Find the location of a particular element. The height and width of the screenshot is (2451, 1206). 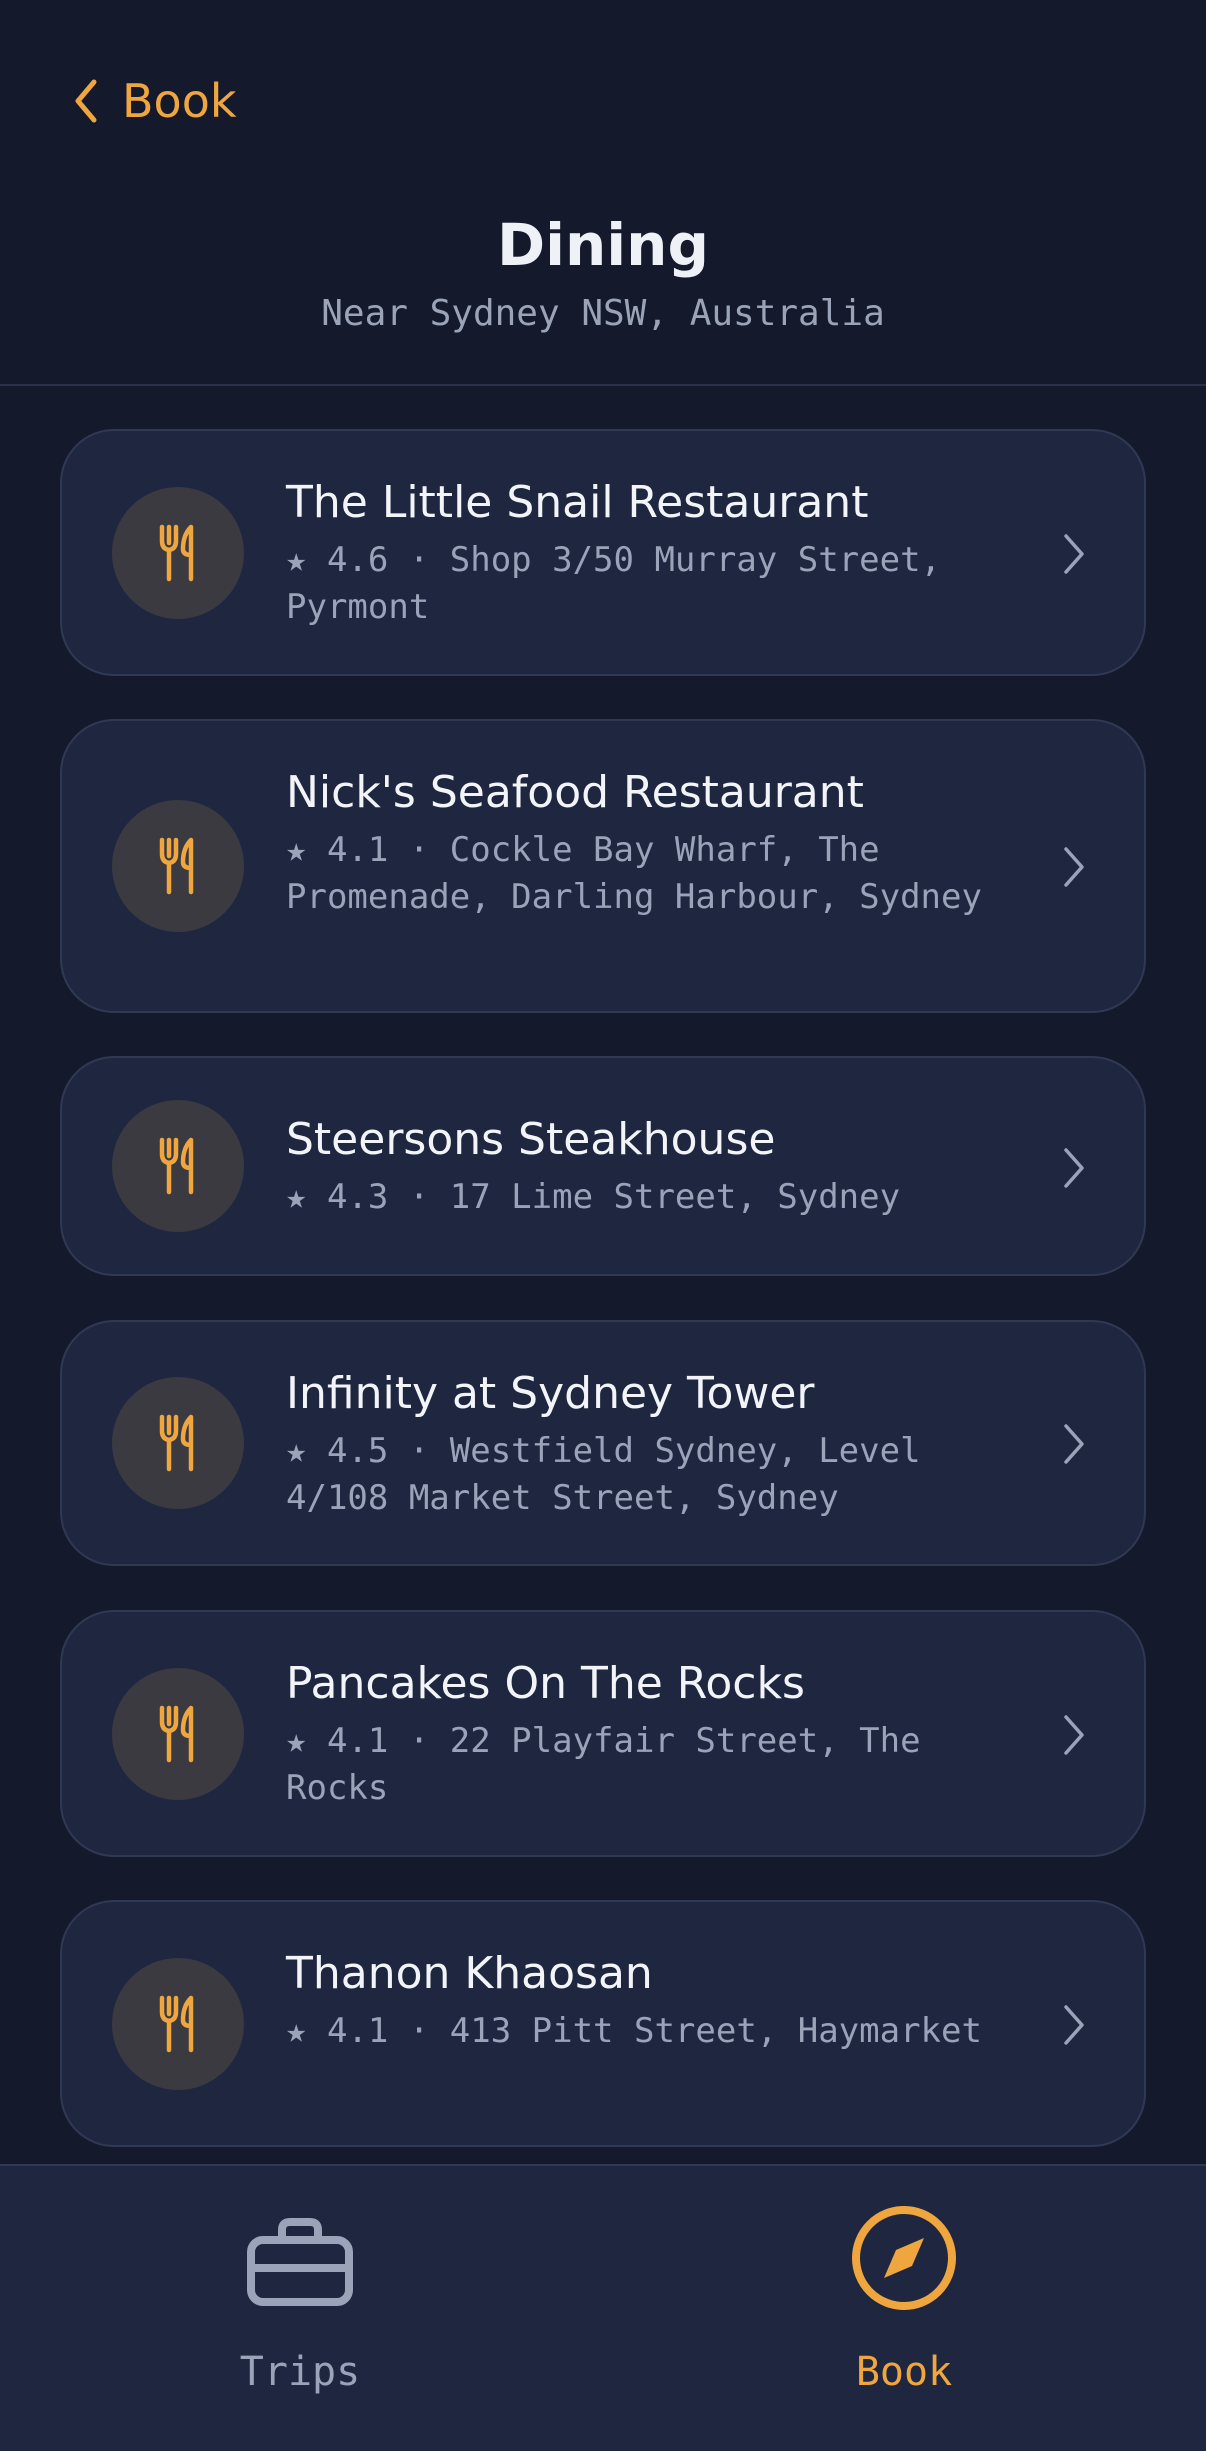

restaurant-name: The Little Snail Restaurant is located at coordinates (577, 502).